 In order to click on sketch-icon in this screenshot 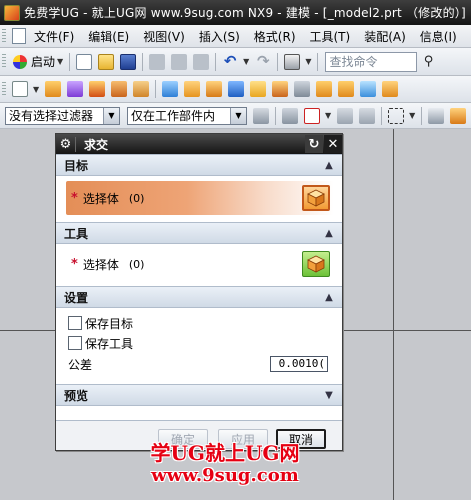, I will do `click(20, 89)`.